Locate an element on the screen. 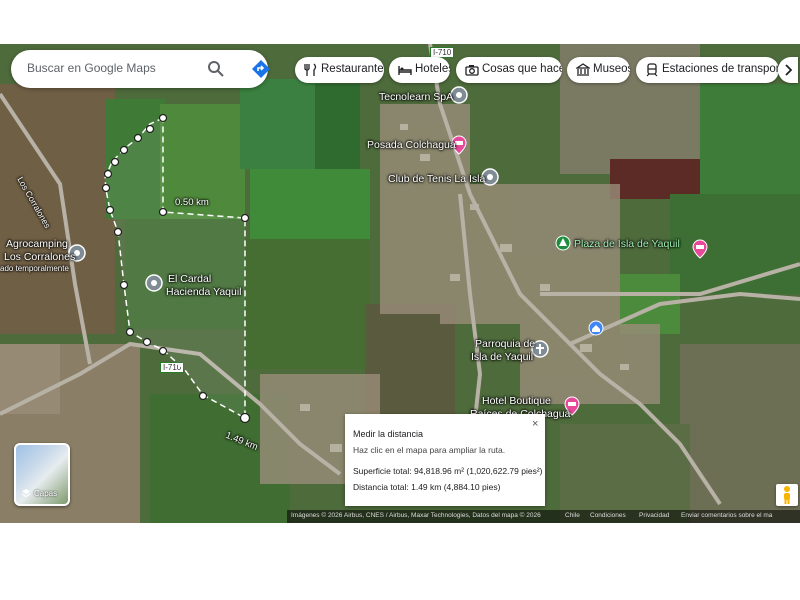  place-hotel-boutique: Hotel Boutique is located at coordinates (516, 401).